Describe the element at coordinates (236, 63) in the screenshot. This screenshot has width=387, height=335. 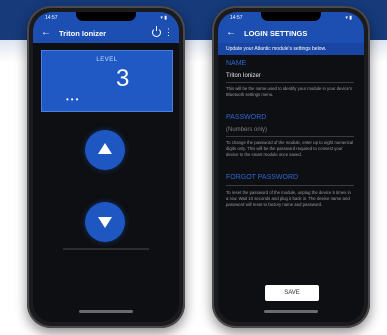
I see `name-heading: NAME` at that location.